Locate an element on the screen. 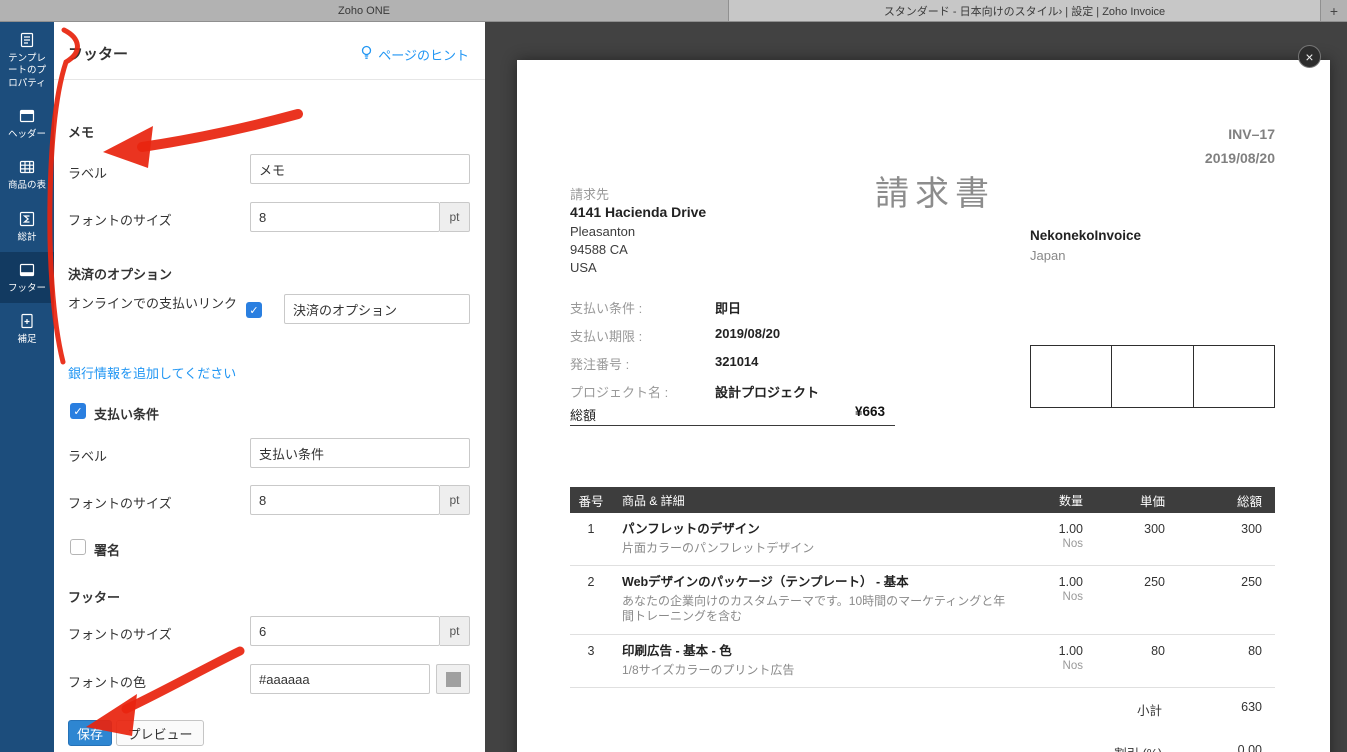 This screenshot has width=1347, height=752. memo-label-input is located at coordinates (360, 169).